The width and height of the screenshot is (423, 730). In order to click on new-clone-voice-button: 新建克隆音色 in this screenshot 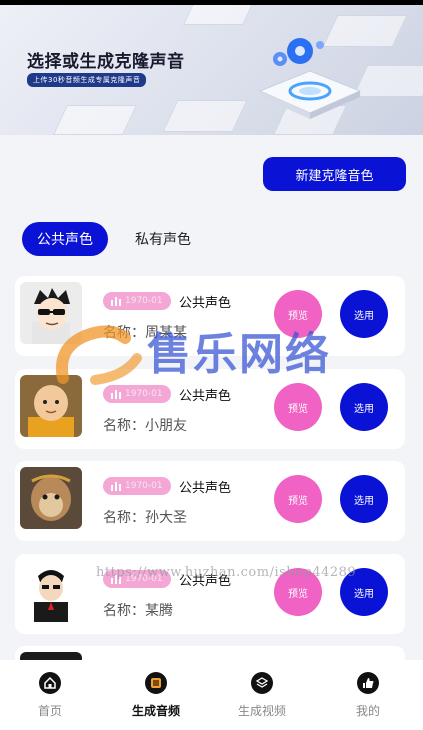, I will do `click(334, 174)`.